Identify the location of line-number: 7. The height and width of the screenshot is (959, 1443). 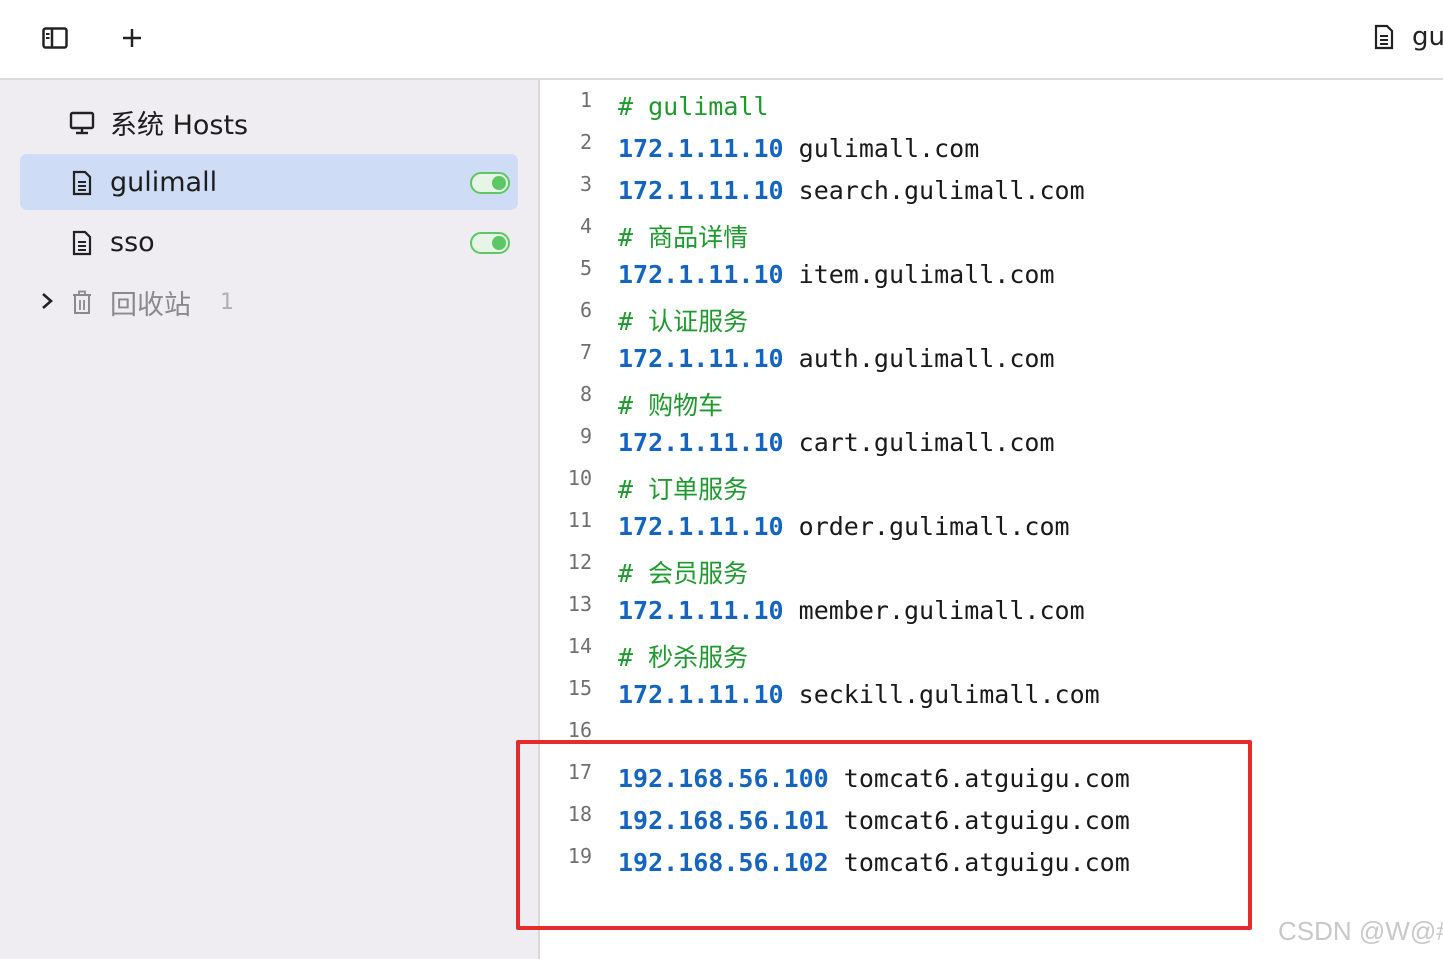
(585, 352).